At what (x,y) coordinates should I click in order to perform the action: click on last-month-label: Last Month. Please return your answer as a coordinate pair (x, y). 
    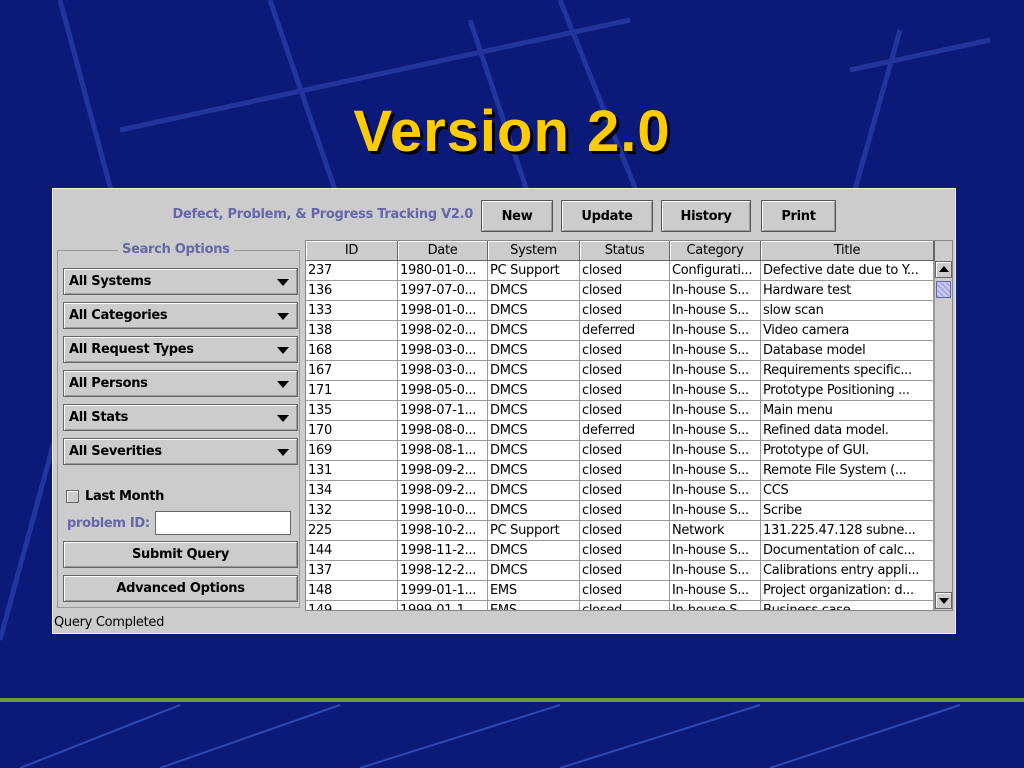
    Looking at the image, I should click on (125, 496).